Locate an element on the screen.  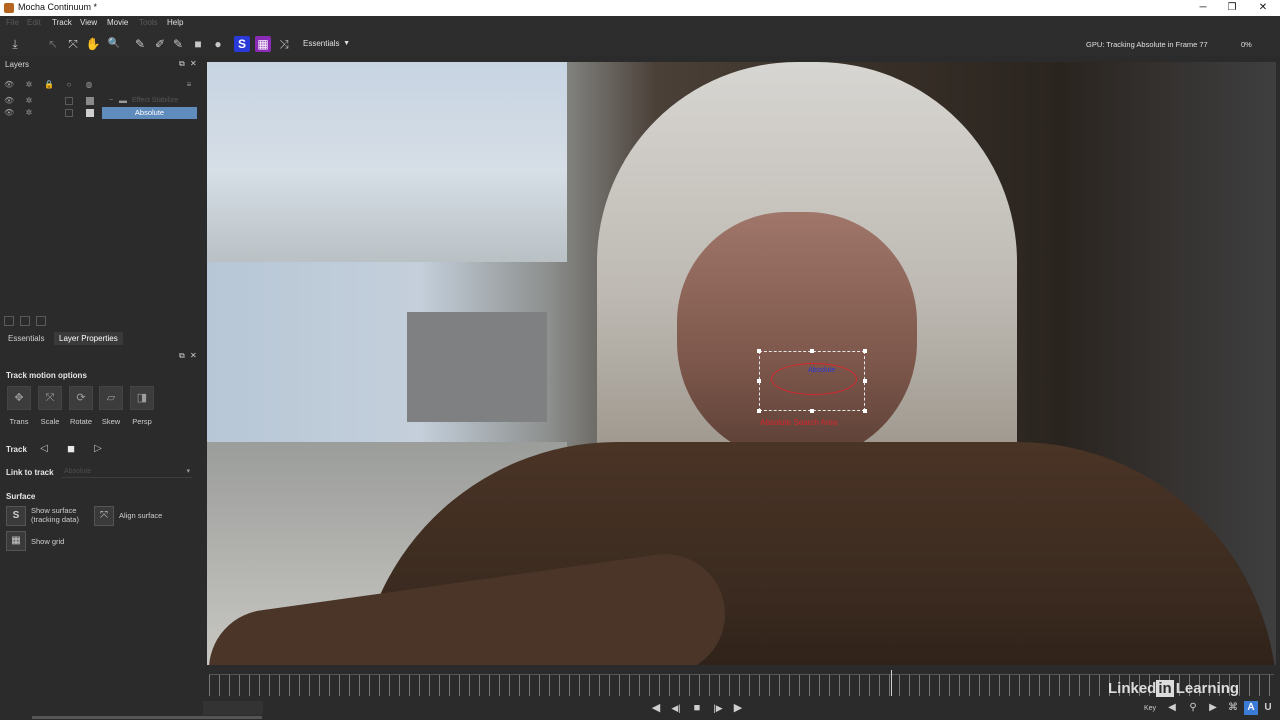
prev-keyframe-icon: ◀ is located at coordinates (1172, 708).